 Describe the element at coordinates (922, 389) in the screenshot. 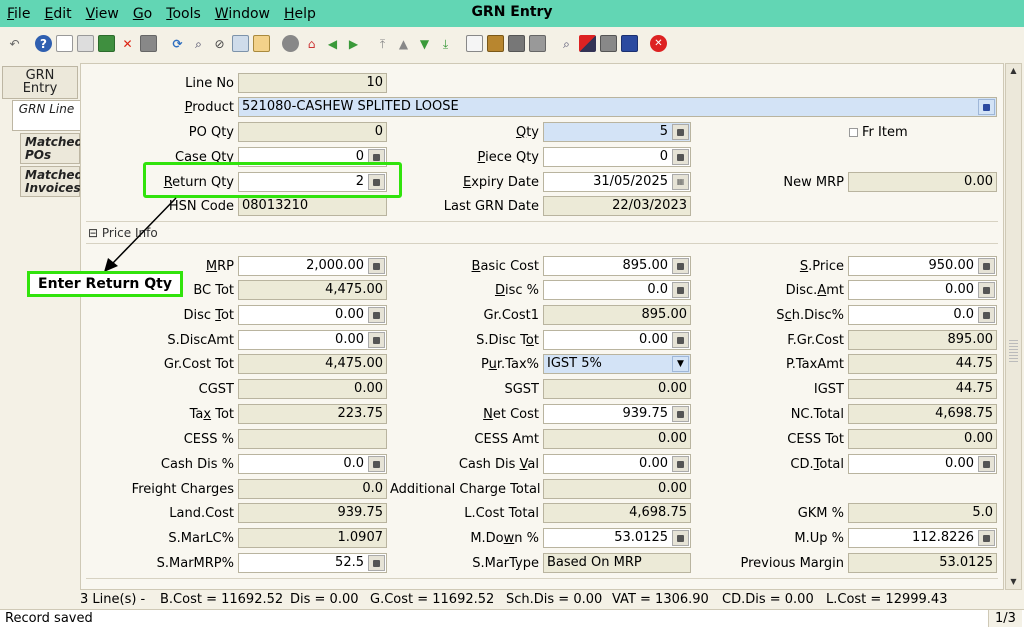

I see `igst-field: 44.75` at that location.